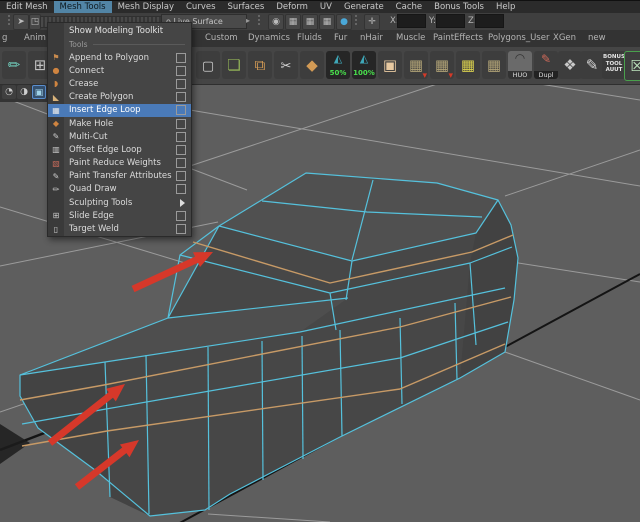 This screenshot has height=522, width=640. What do you see at coordinates (182, 202) in the screenshot?
I see `submenu-arrow-icon` at bounding box center [182, 202].